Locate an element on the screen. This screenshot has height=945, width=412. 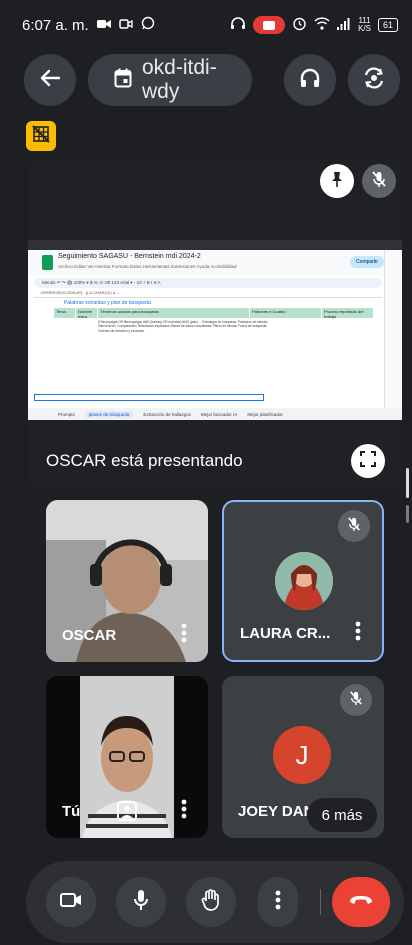
sheet-tab: Extracción de hallazgos is located at coordinates (167, 414).